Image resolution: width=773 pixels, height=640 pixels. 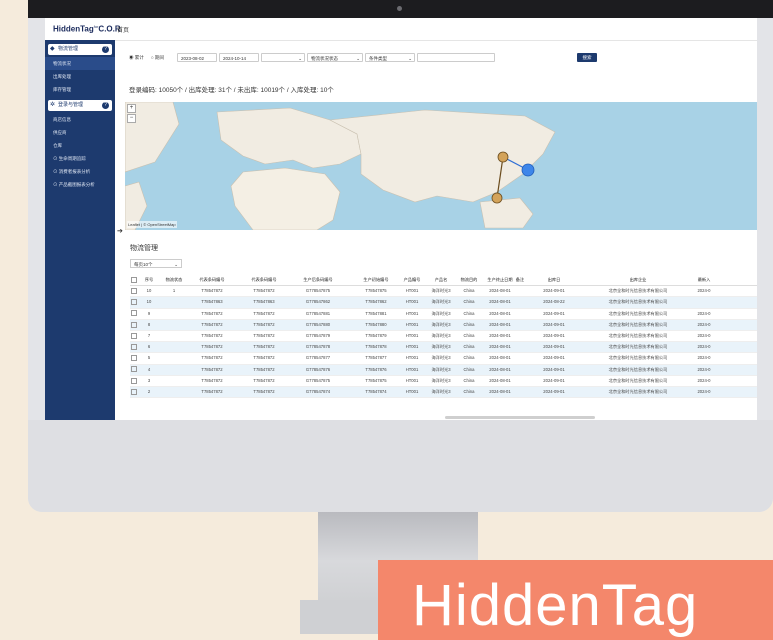 What do you see at coordinates (131, 118) in the screenshot?
I see `zoom-out-button: −` at bounding box center [131, 118].